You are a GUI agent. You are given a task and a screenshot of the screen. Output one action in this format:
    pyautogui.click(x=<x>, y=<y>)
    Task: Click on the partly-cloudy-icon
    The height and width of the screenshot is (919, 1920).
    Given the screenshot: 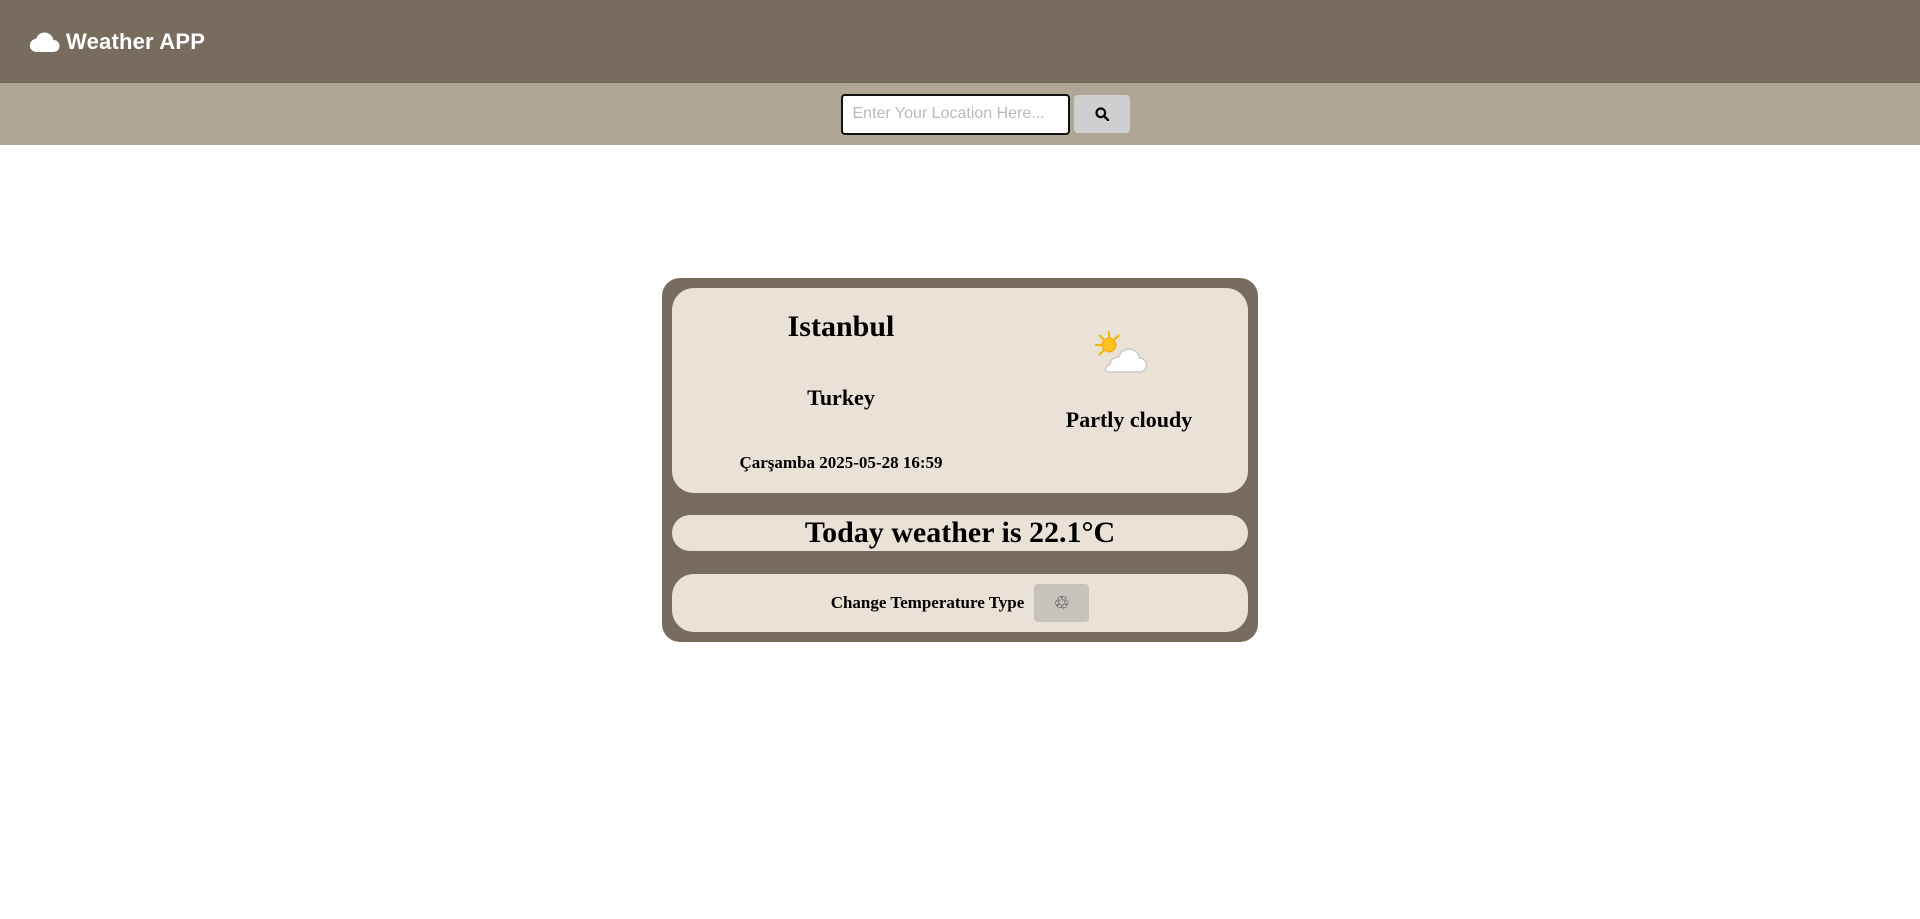 What is the action you would take?
    pyautogui.click(x=1121, y=352)
    